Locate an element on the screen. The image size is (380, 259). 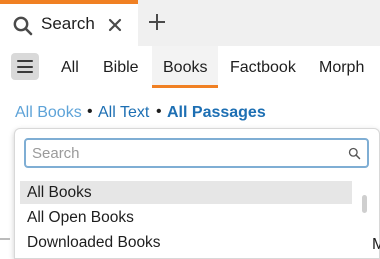
plus-icon is located at coordinates (157, 22).